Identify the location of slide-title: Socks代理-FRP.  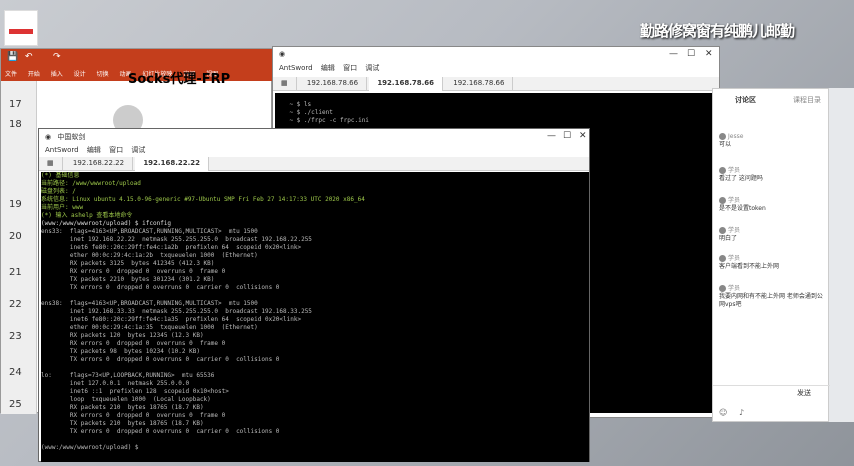
(179, 79).